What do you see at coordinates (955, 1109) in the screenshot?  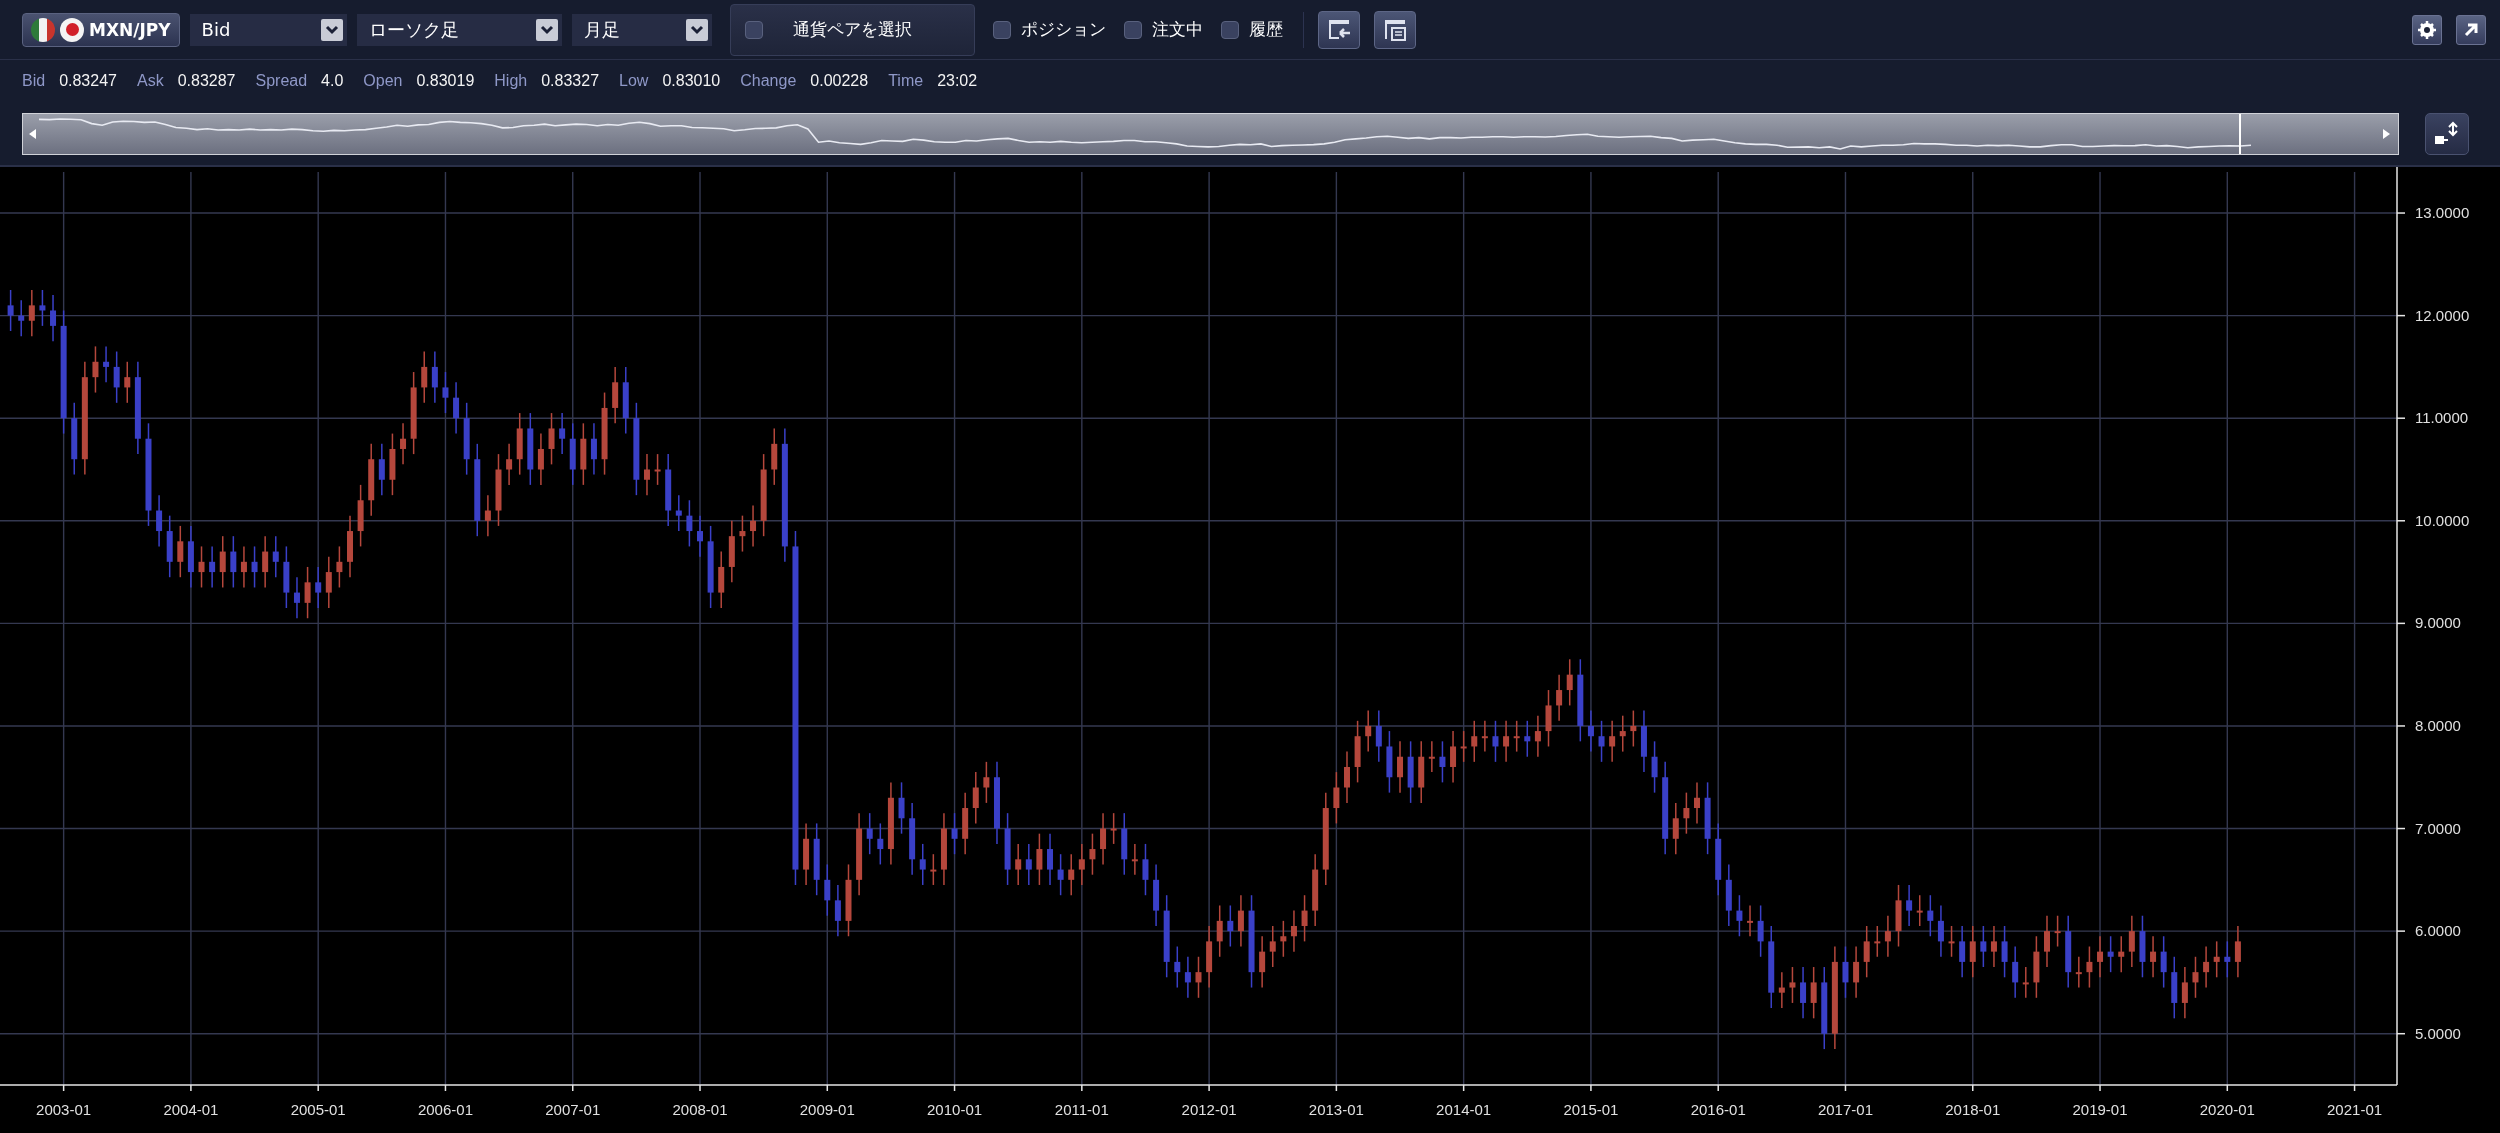 I see `x-axis-label: 2010-01` at bounding box center [955, 1109].